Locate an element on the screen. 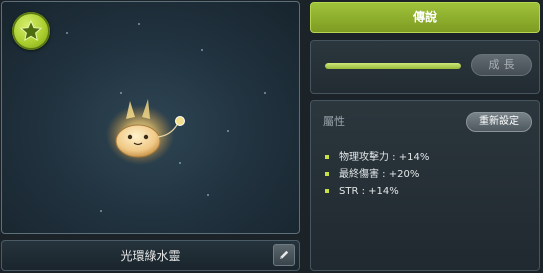 The width and height of the screenshot is (543, 273). growth-panel: 成長 is located at coordinates (425, 67).